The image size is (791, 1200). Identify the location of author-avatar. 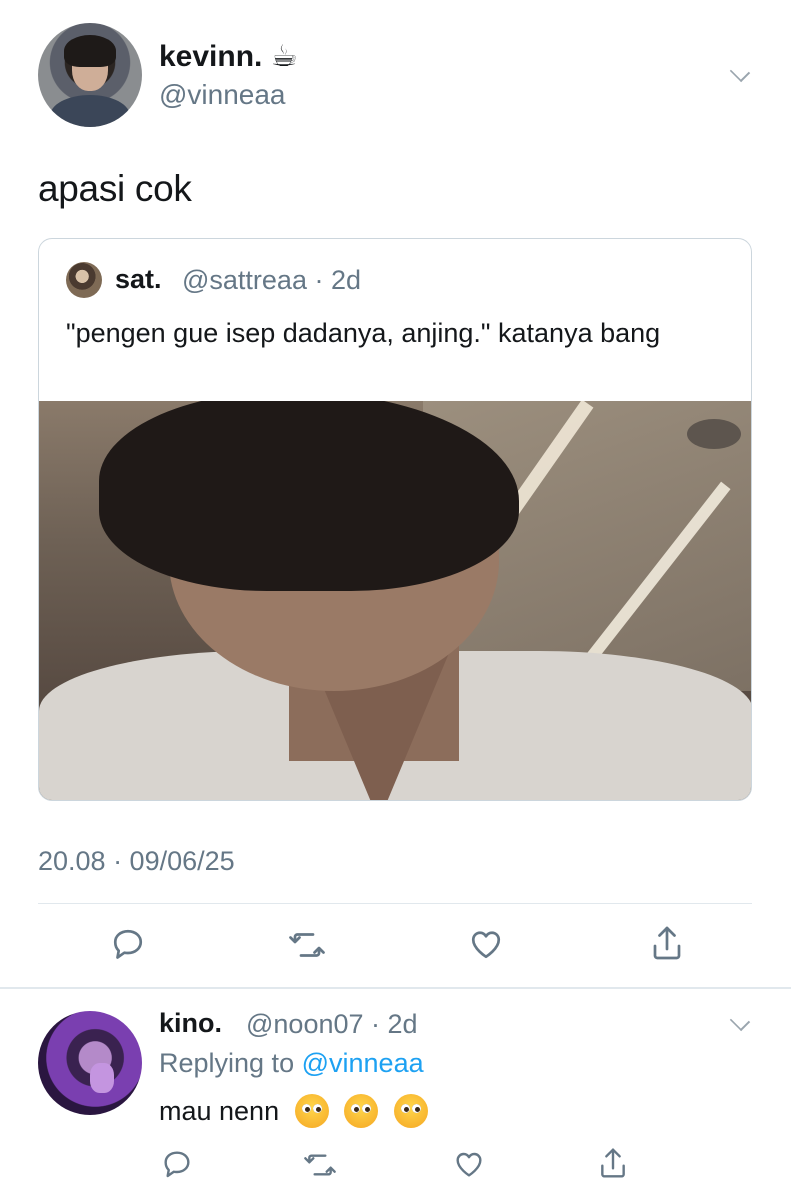
(90, 75).